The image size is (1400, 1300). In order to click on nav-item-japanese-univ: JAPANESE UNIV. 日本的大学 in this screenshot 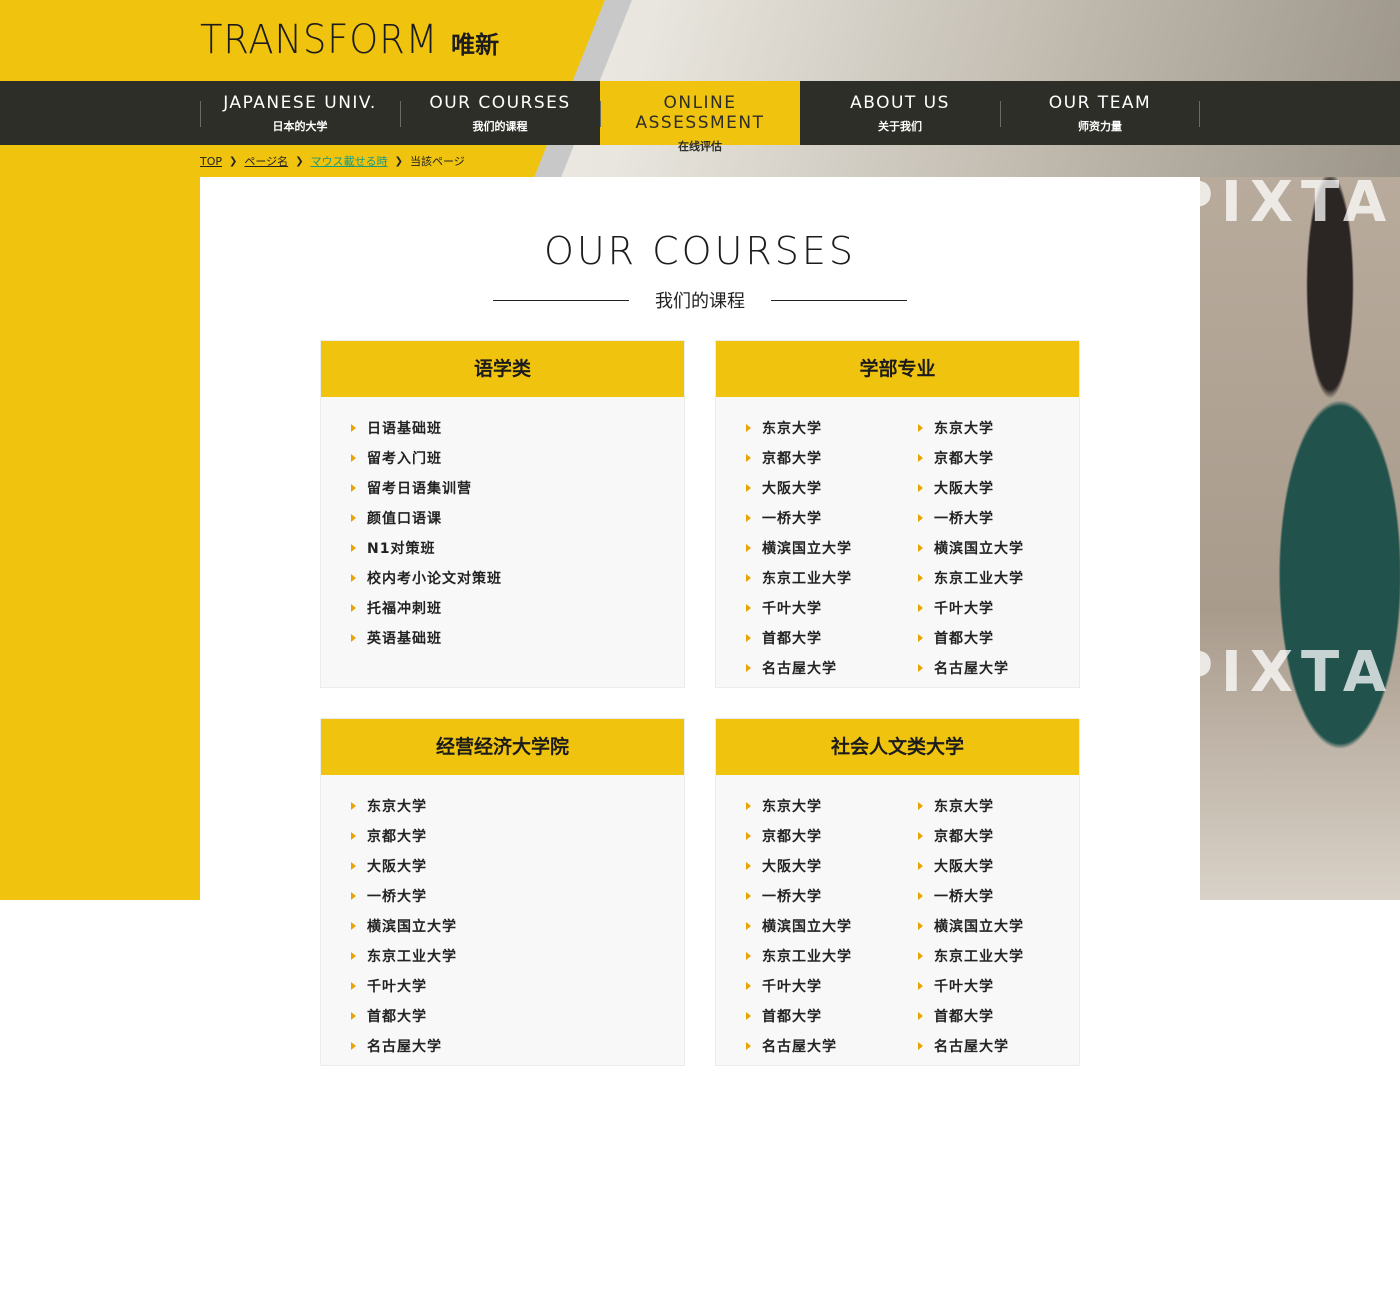, I will do `click(300, 113)`.